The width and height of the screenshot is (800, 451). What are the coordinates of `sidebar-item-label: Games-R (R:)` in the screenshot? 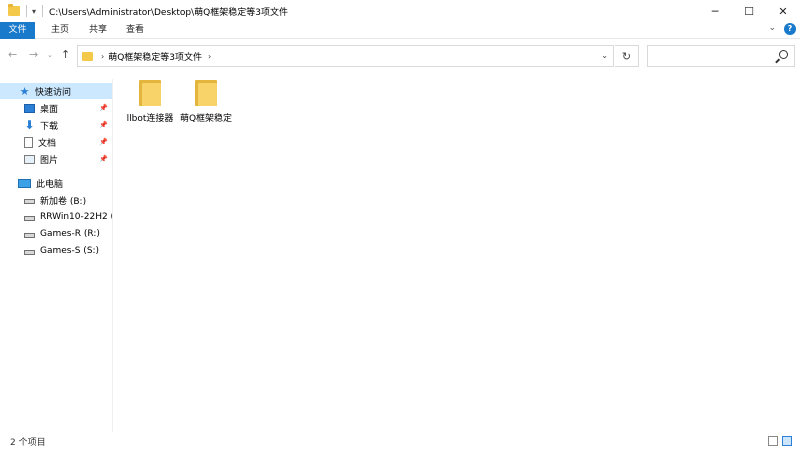 It's located at (70, 234).